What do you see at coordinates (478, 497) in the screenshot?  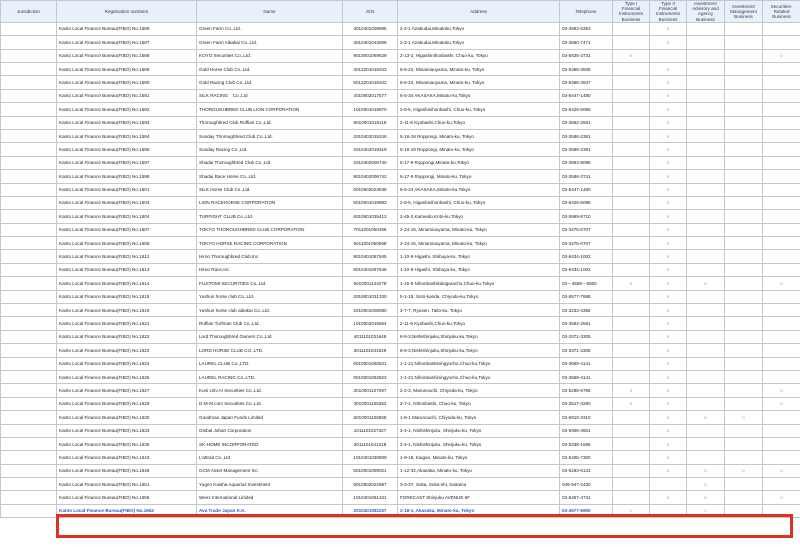 I see `cell-address: FORECAST Shinjuku AVENUE 6F` at bounding box center [478, 497].